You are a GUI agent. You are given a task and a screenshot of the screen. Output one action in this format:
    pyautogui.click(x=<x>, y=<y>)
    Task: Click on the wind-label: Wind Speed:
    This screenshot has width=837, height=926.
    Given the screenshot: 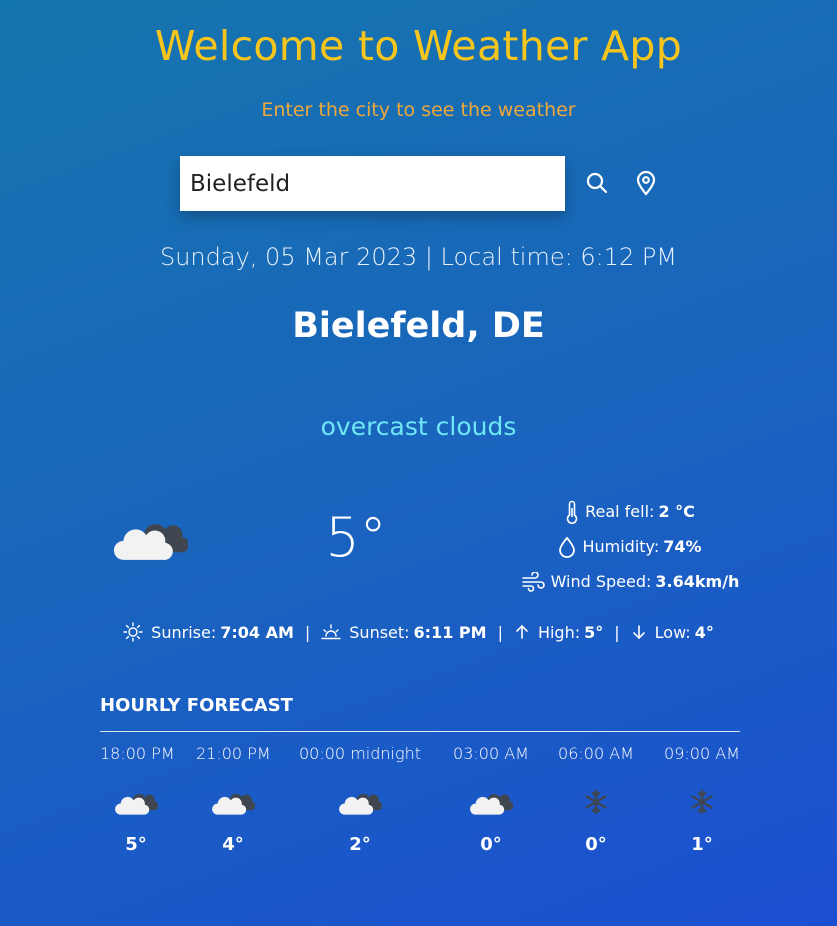 What is the action you would take?
    pyautogui.click(x=601, y=581)
    